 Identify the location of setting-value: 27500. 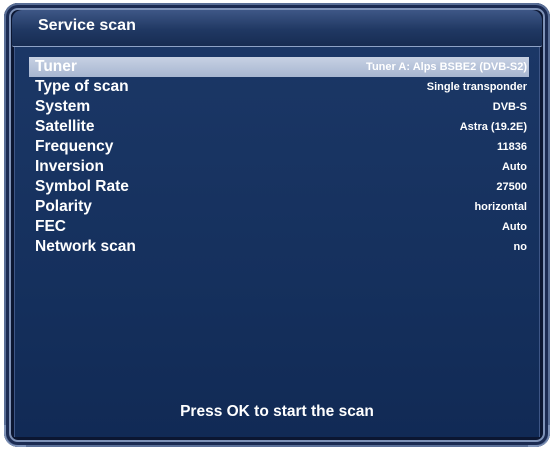
(511, 187).